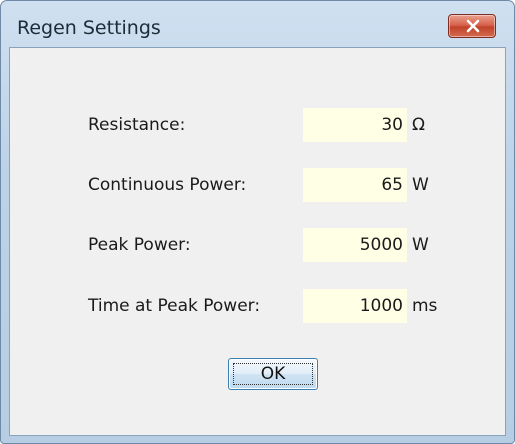 This screenshot has height=444, width=515. What do you see at coordinates (420, 185) in the screenshot?
I see `continuous-power-unit: W` at bounding box center [420, 185].